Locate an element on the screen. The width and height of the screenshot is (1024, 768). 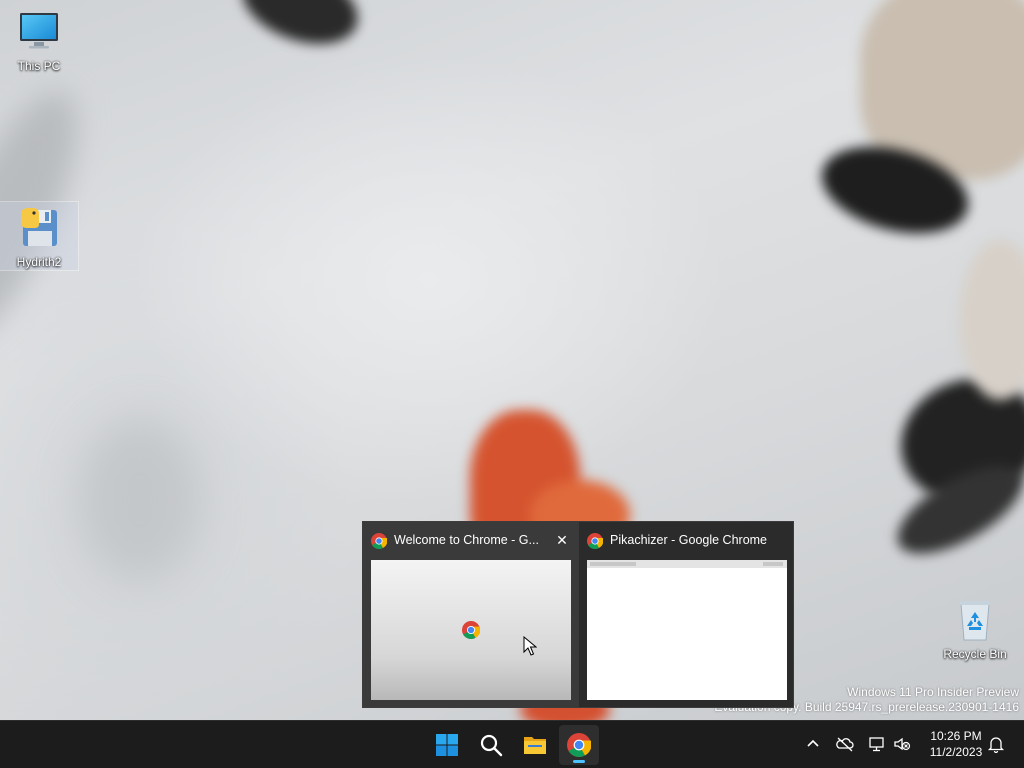
windows-start-icon is located at coordinates (447, 745).